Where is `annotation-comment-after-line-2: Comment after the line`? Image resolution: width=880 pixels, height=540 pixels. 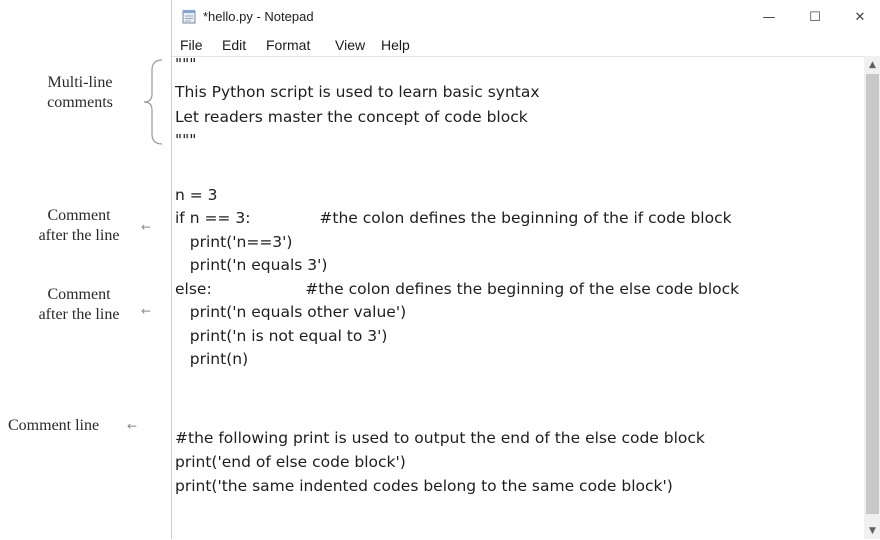
annotation-comment-after-line-2: Comment after the line is located at coordinates (79, 305).